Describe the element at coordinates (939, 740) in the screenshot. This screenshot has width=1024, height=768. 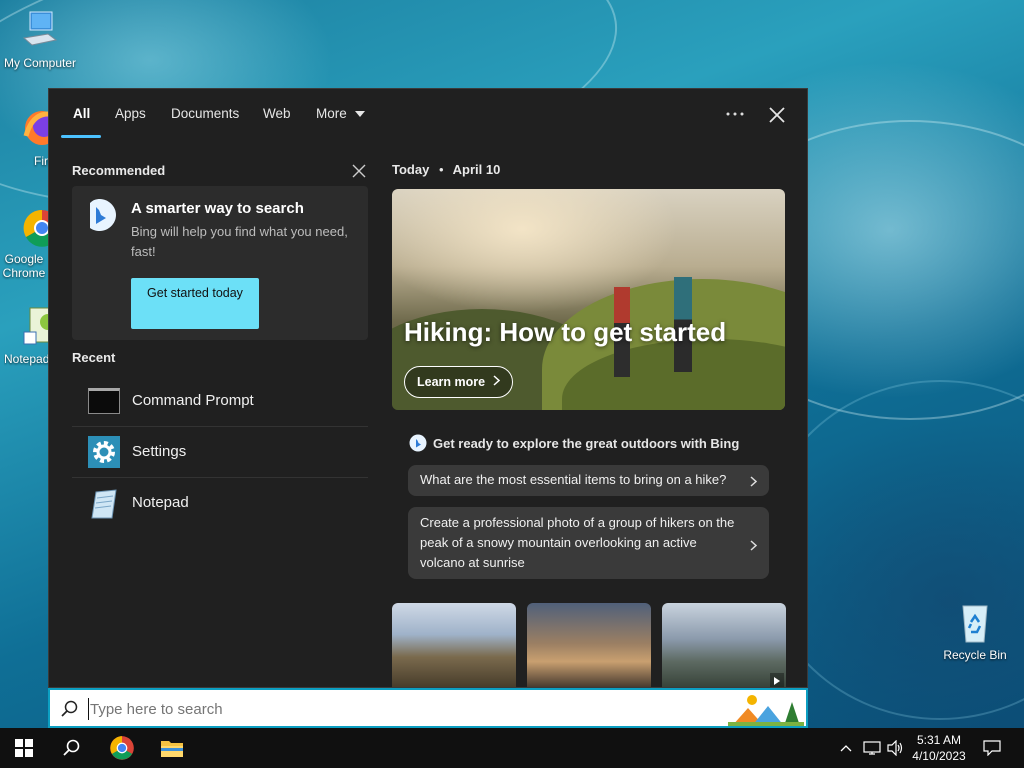
I see `clock-time: 5:31 AM` at that location.